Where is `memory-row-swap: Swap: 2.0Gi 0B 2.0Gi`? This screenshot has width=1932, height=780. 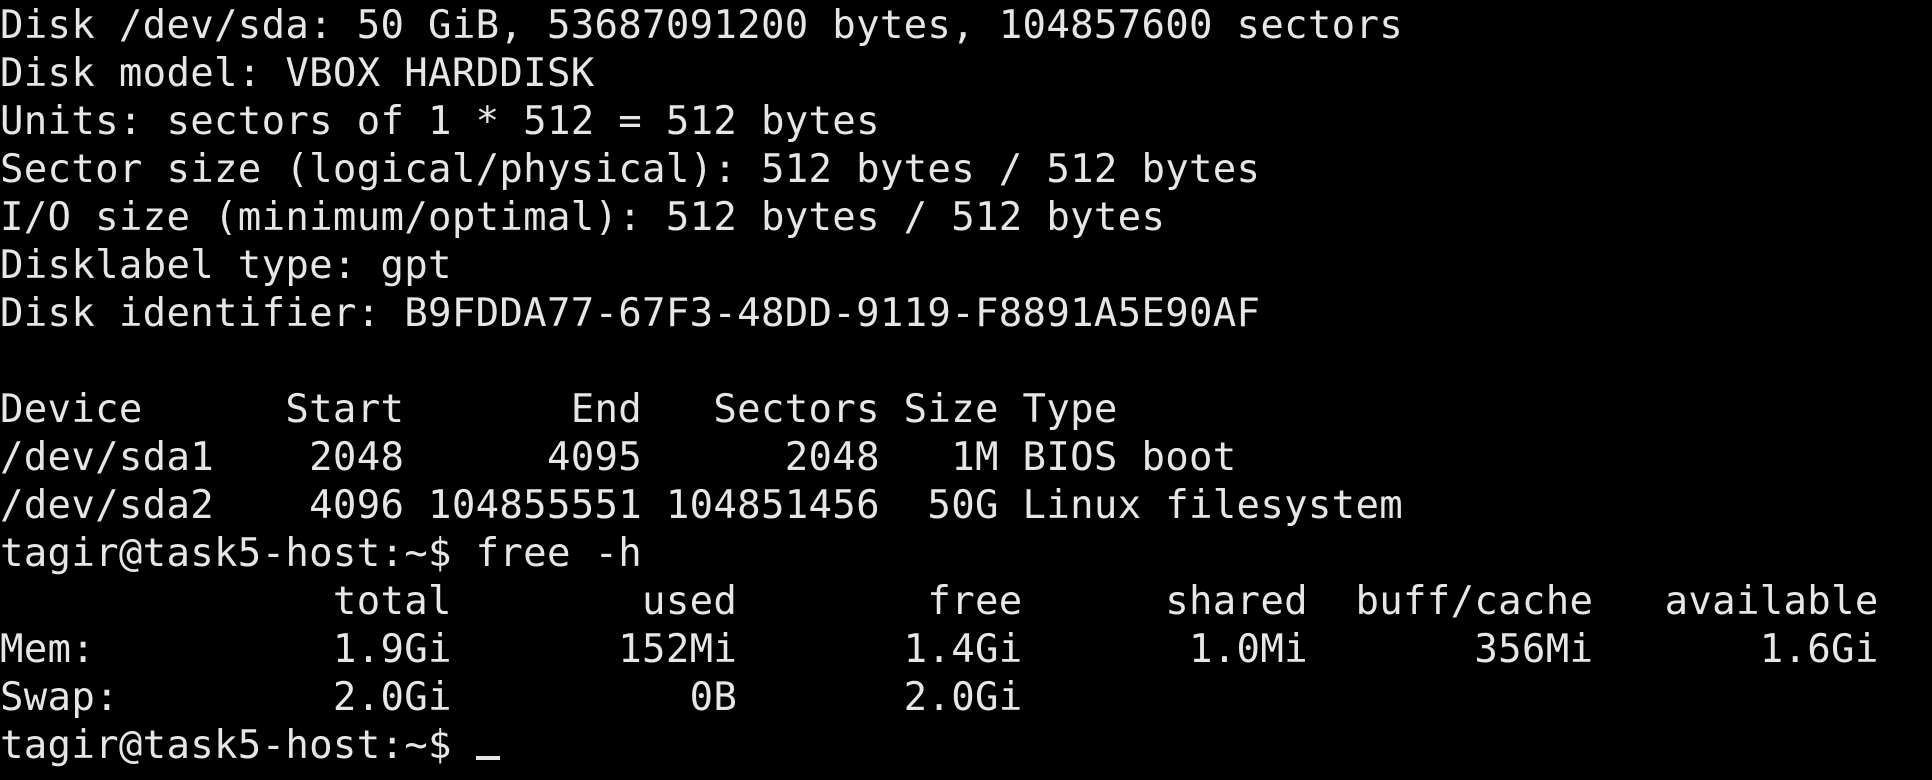 memory-row-swap: Swap: 2.0Gi 0B 2.0Gi is located at coordinates (511, 697).